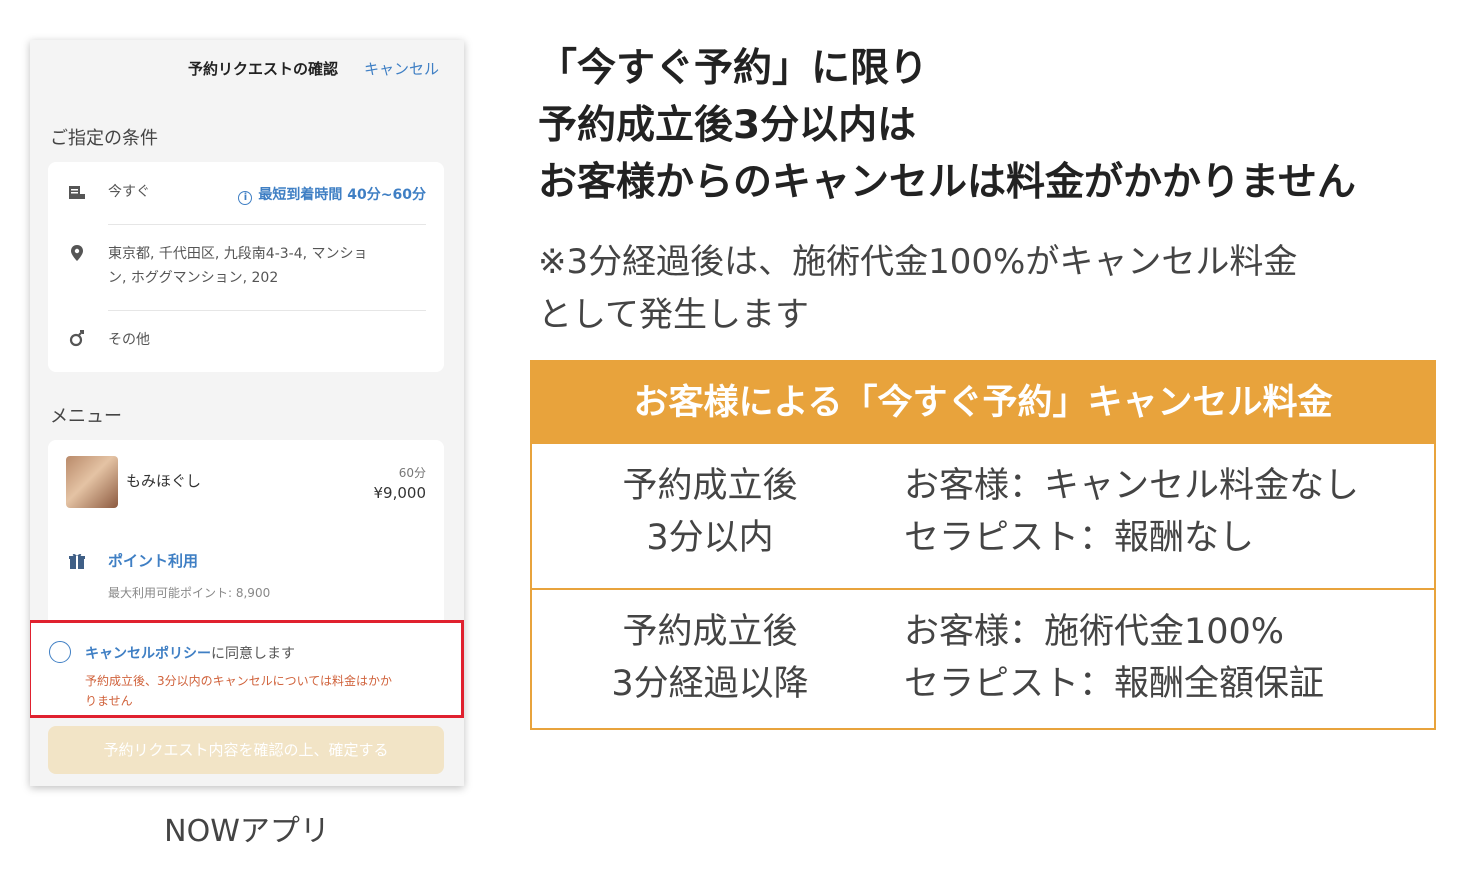 This screenshot has height=888, width=1470. I want to click on address-line-2: ン, ホググマンション, 202, so click(193, 278).